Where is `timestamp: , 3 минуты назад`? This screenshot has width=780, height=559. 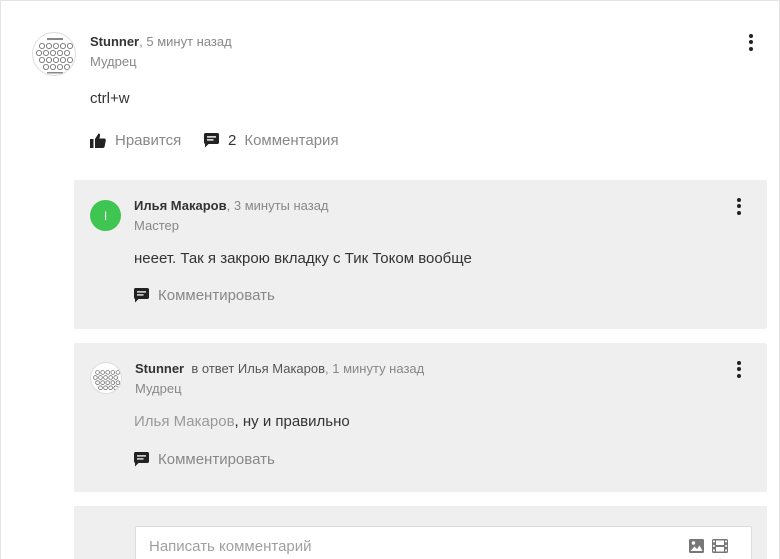 timestamp: , 3 минуты назад is located at coordinates (277, 205).